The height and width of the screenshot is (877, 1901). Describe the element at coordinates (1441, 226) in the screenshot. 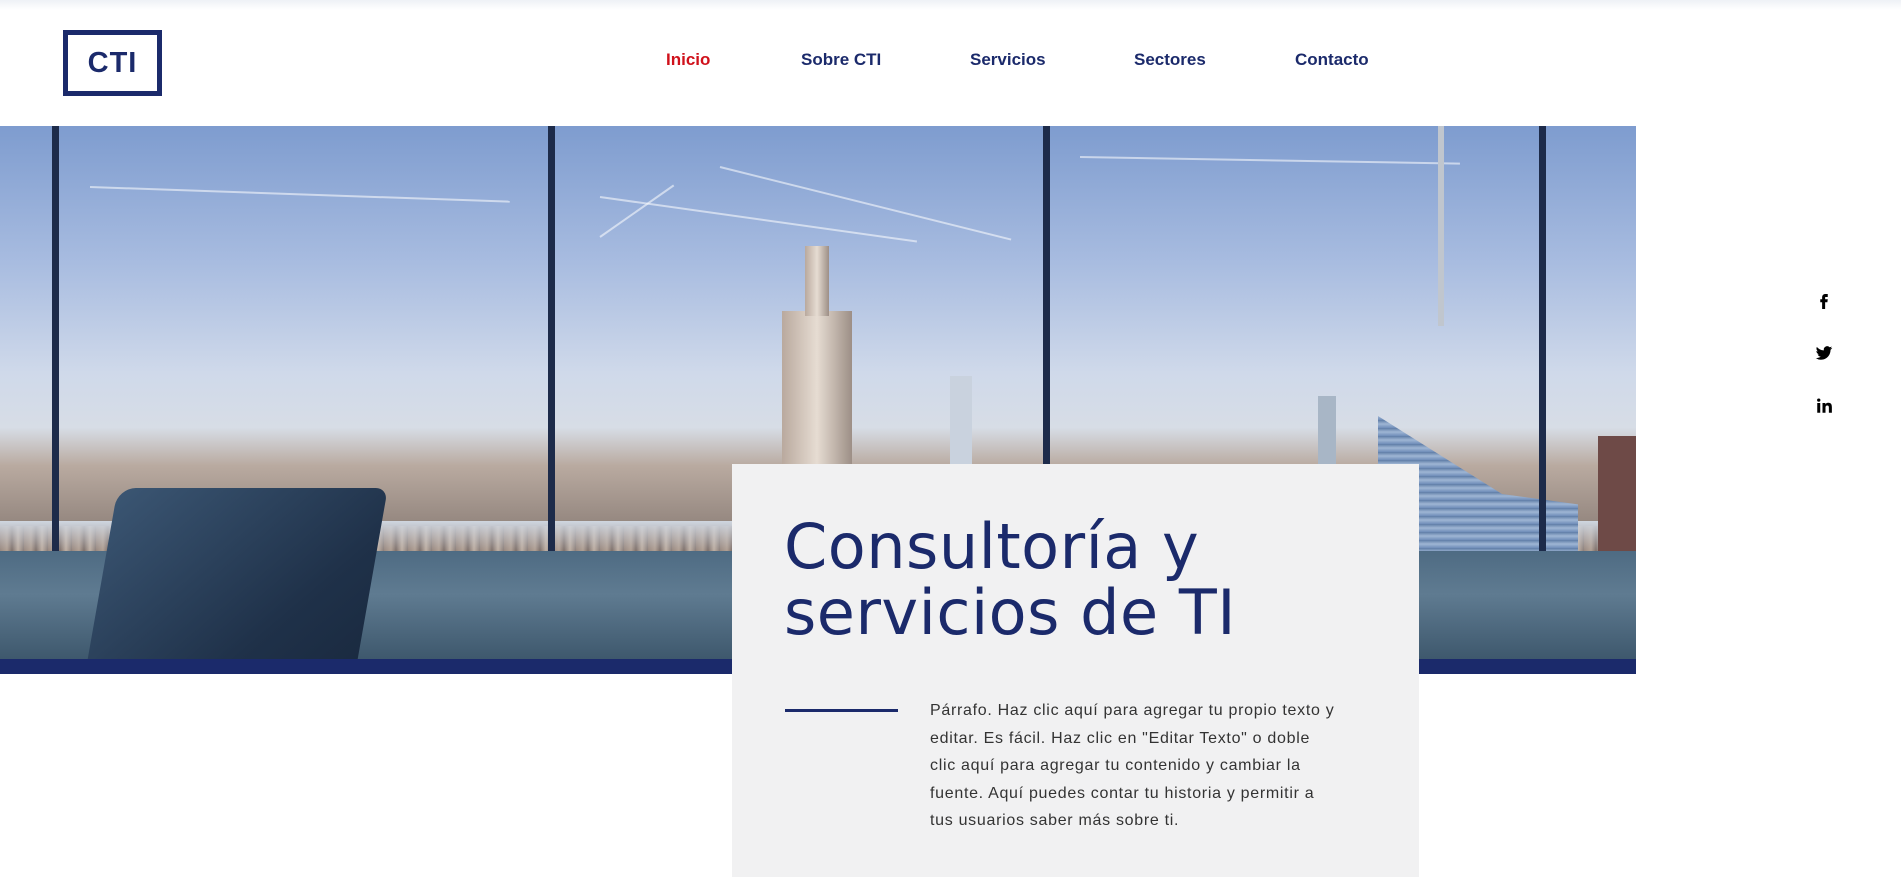

I see `antenna` at that location.